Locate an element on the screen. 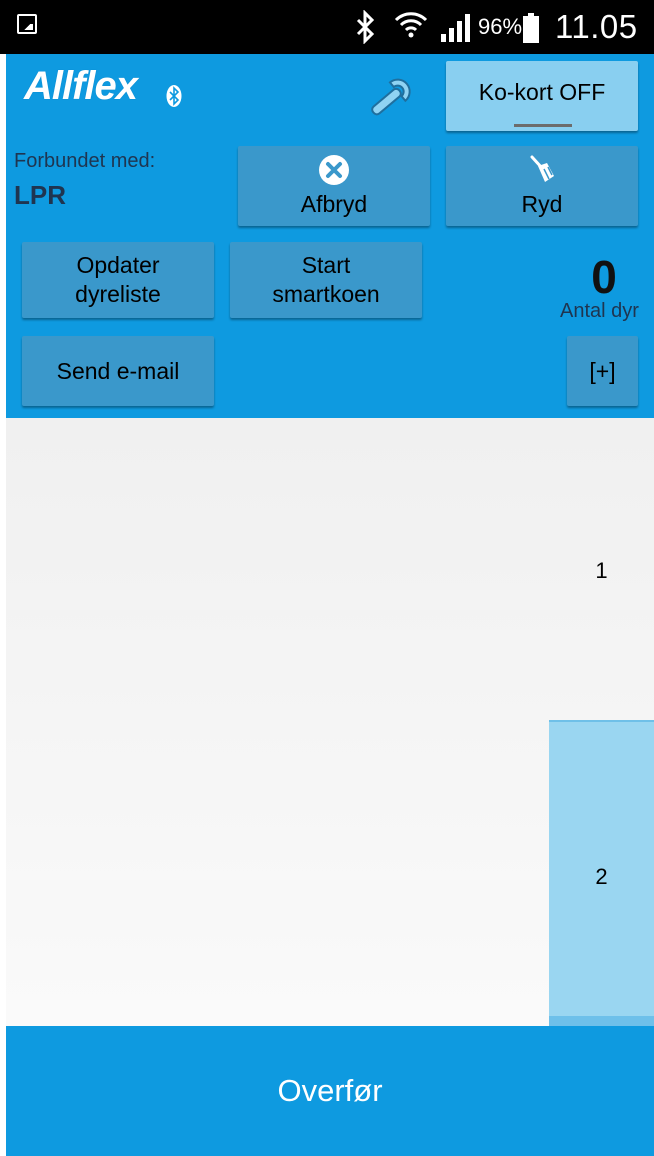  update-label-line2: dyreliste is located at coordinates (118, 294).